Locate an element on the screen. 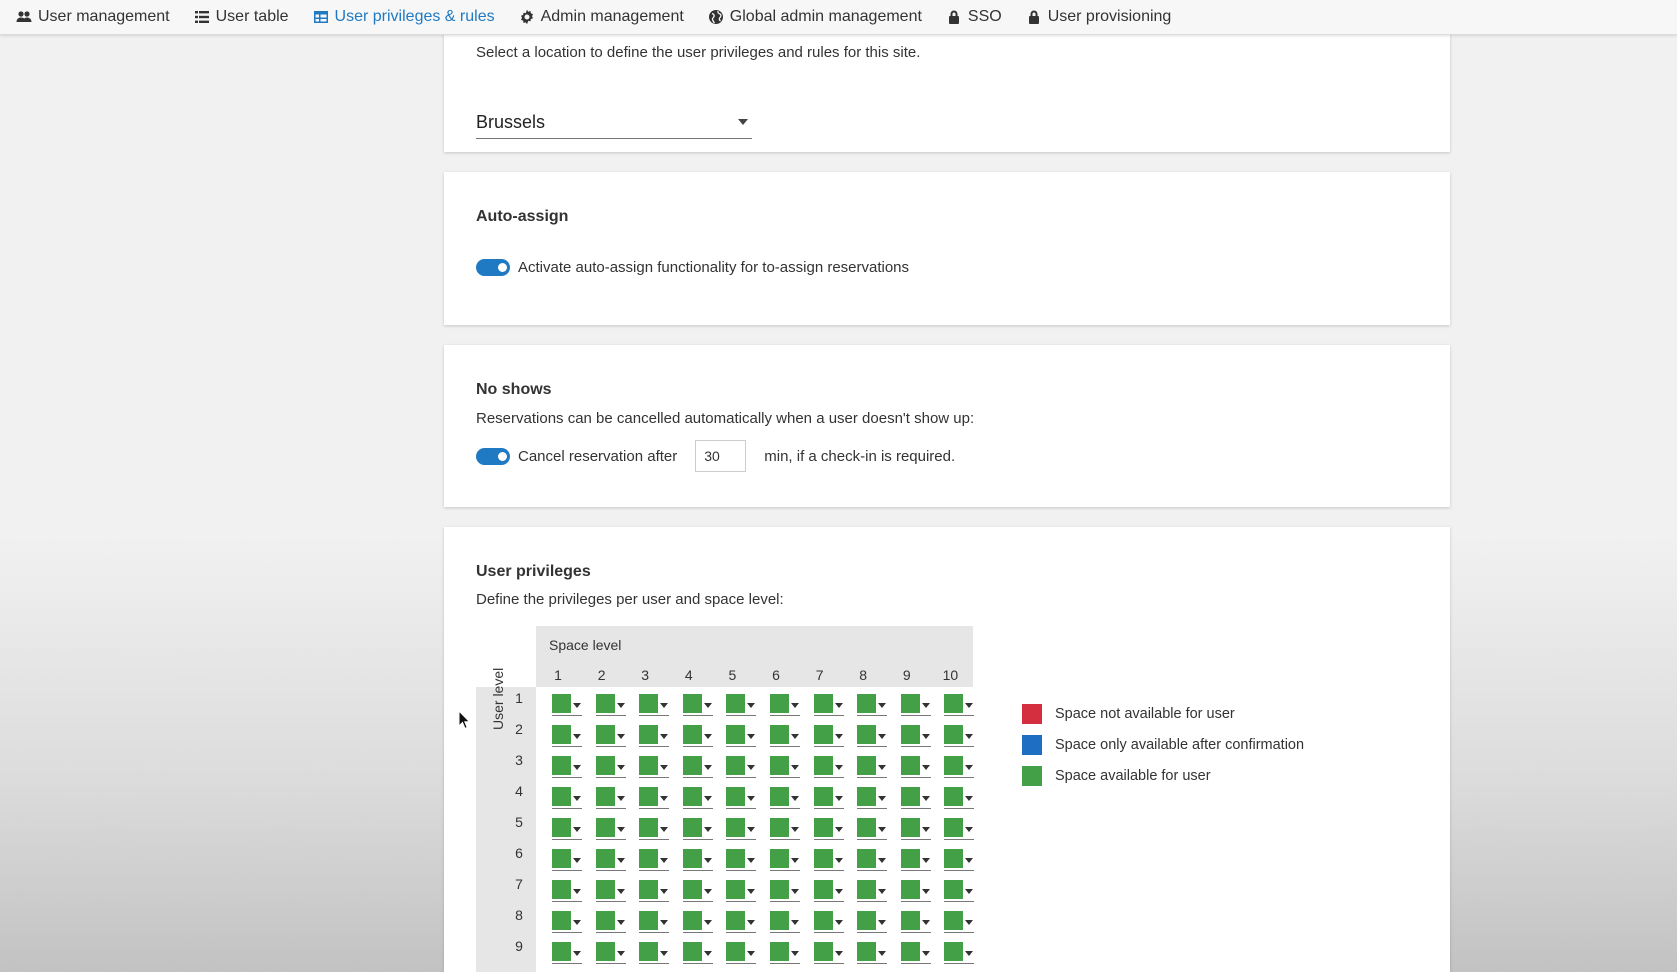 The image size is (1677, 972). tab-sso: SSO is located at coordinates (974, 17).